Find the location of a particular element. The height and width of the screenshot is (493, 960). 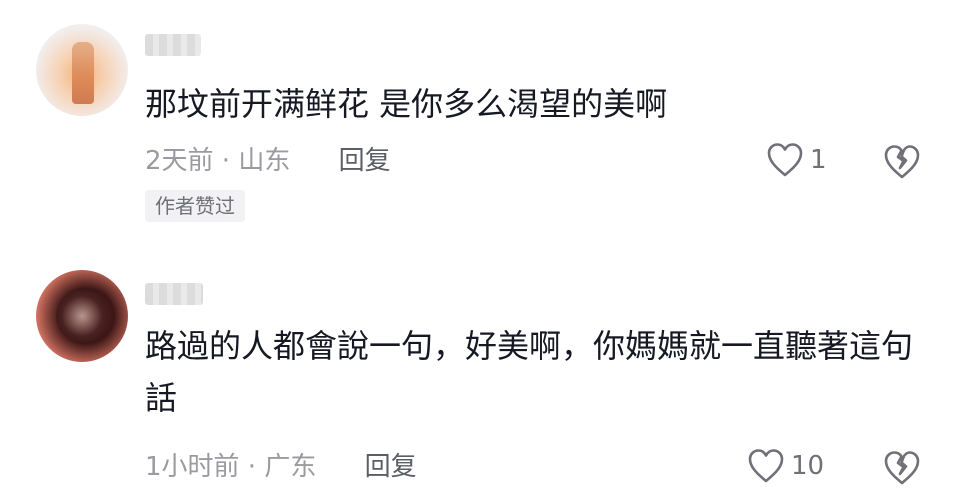

time-location: 1小时前 · 广东 is located at coordinates (231, 467).